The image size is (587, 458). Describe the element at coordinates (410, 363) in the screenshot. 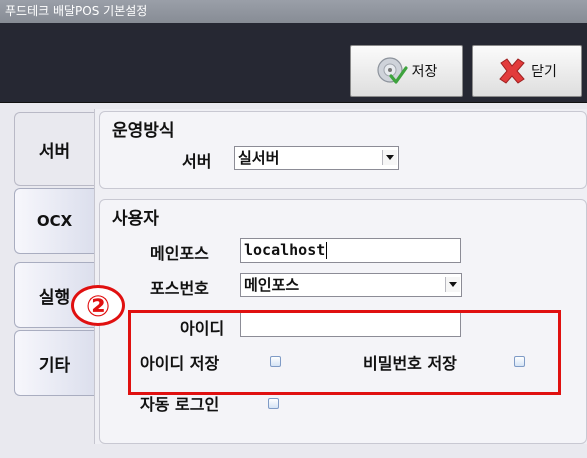

I see `save-password-label: 비밀번호 저장` at that location.